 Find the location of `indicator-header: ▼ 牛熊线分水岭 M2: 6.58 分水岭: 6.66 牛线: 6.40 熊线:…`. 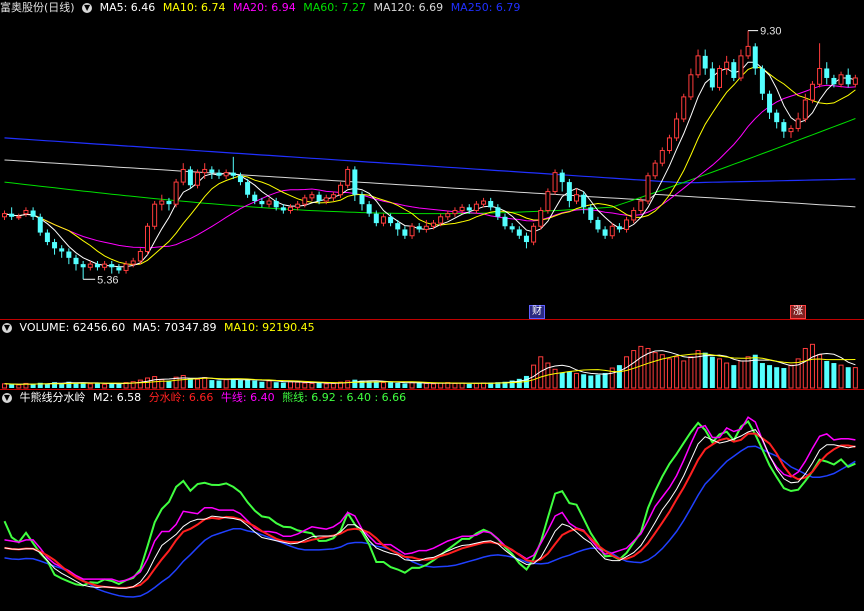

indicator-header: ▼ 牛熊线分水岭 M2: 6.58 分水岭: 6.66 牛线: 6.40 熊线:… is located at coordinates (205, 398).